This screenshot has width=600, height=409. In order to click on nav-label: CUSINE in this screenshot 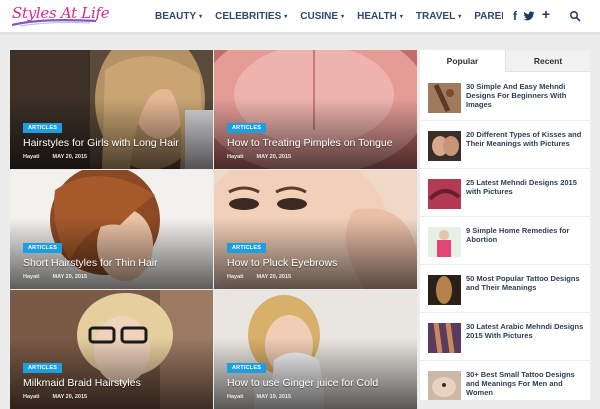, I will do `click(319, 16)`.